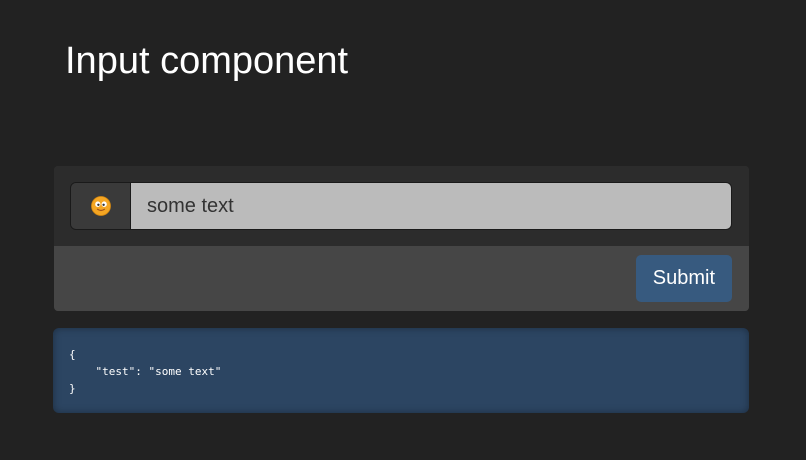 This screenshot has width=806, height=460. I want to click on smiley-face-icon, so click(100, 206).